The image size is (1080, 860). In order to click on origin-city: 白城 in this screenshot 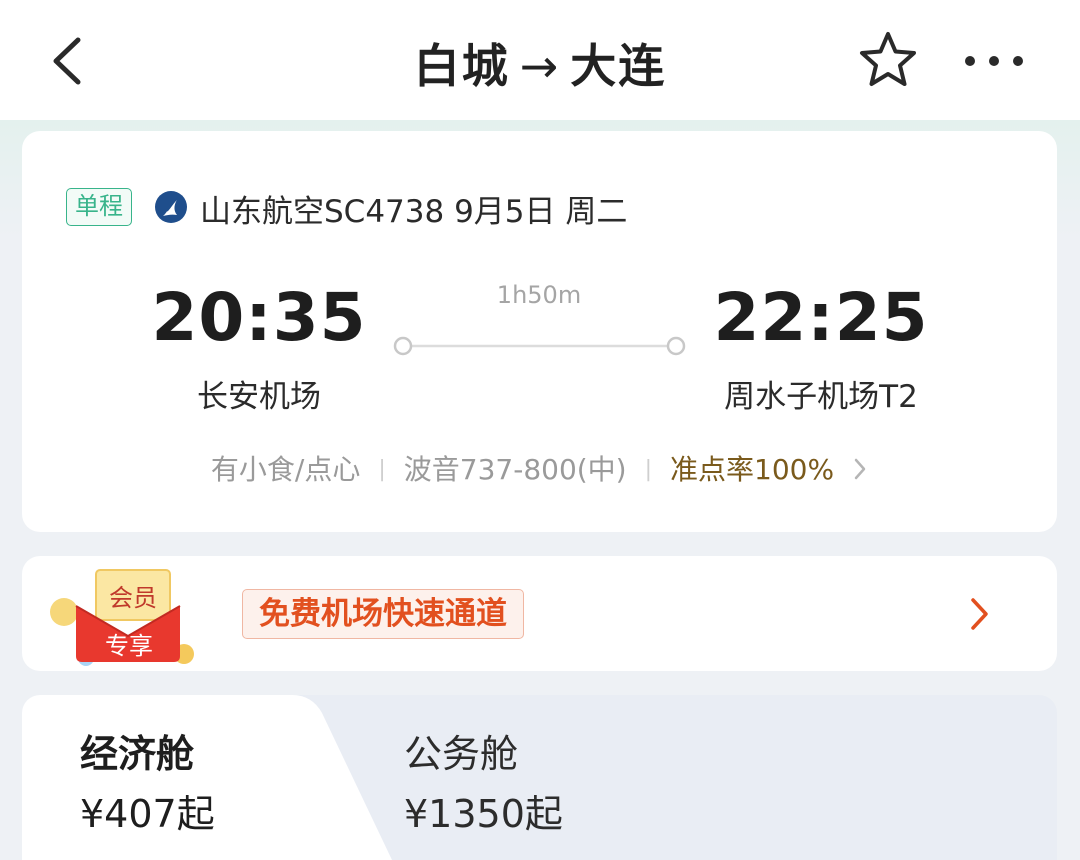, I will do `click(461, 66)`.